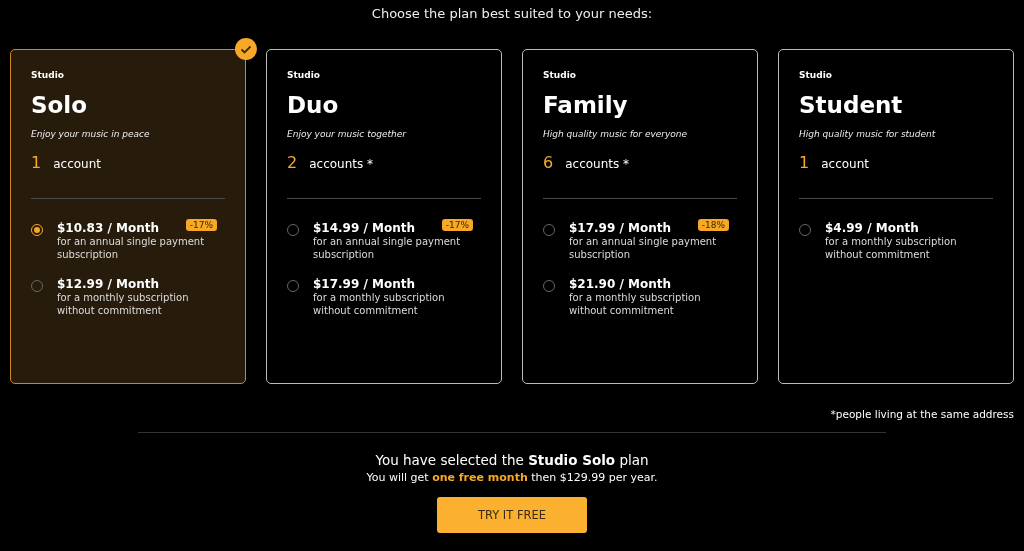 The image size is (1024, 551). I want to click on option-price: $4.99 / Month, so click(872, 228).